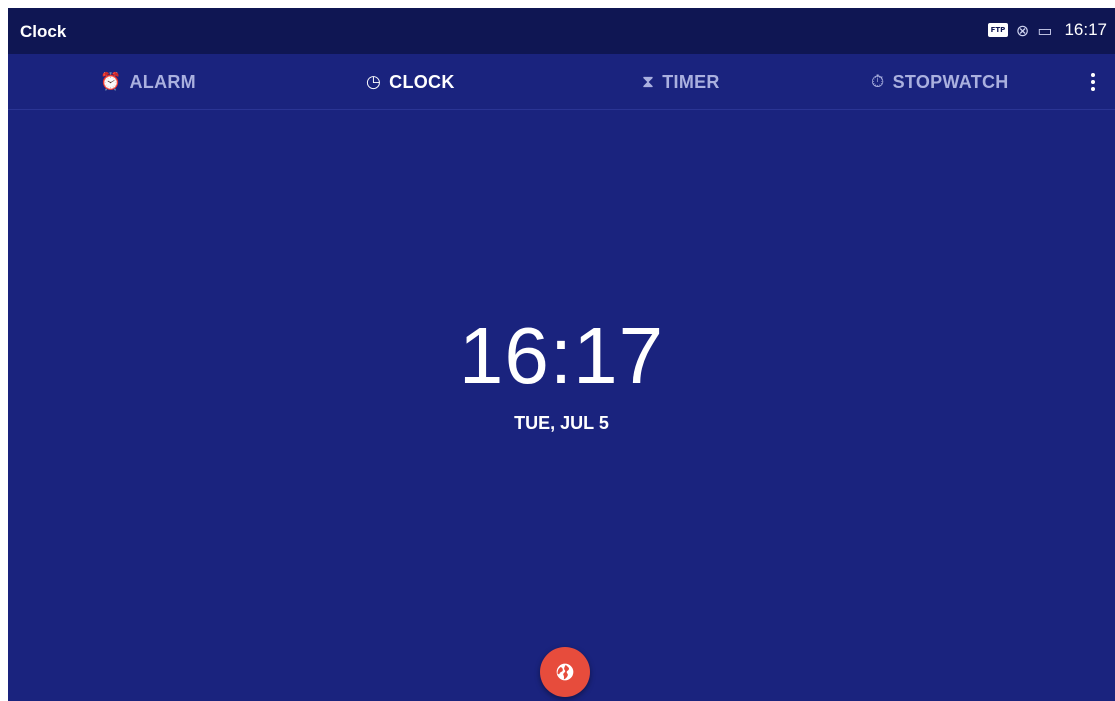 The image size is (1115, 701). Describe the element at coordinates (561, 82) in the screenshot. I see `tab-bar: ⏰ ALARM ◷ CLOCK ⧗ TIMER ⏱ STOPWATCH` at that location.